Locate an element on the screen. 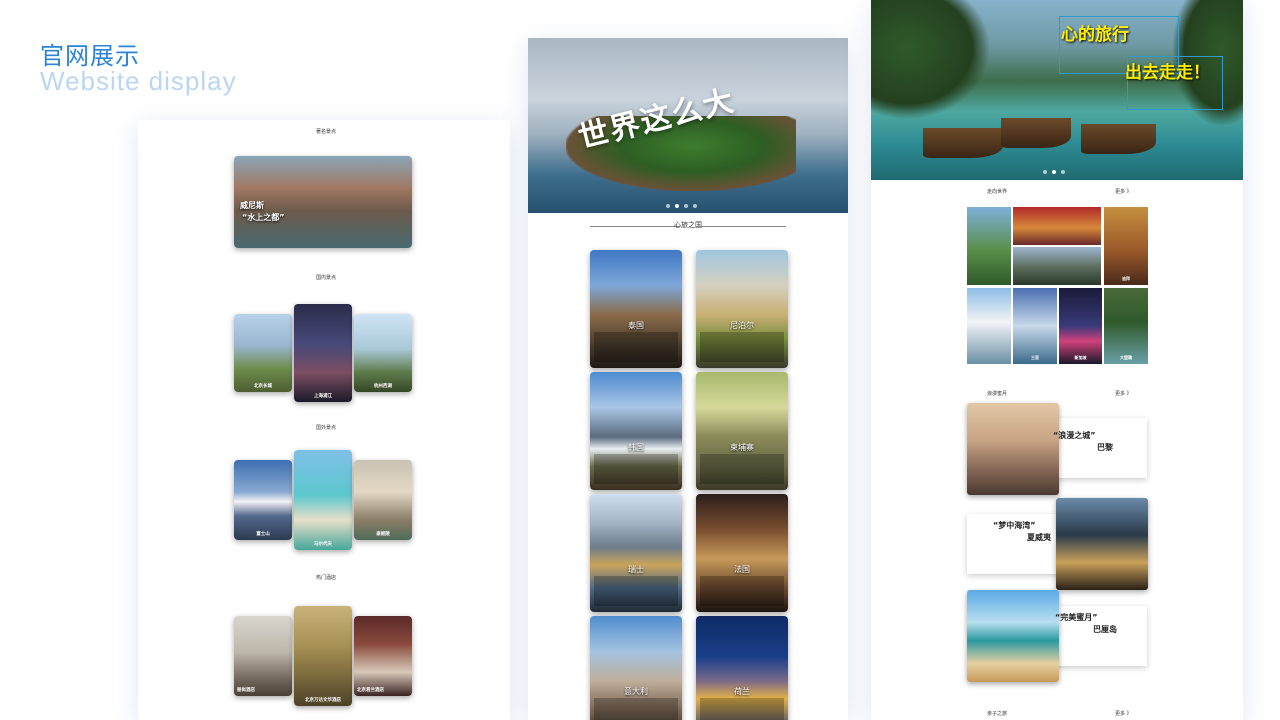 The width and height of the screenshot is (1280, 720). tile-label: 新加坡 is located at coordinates (1080, 357).